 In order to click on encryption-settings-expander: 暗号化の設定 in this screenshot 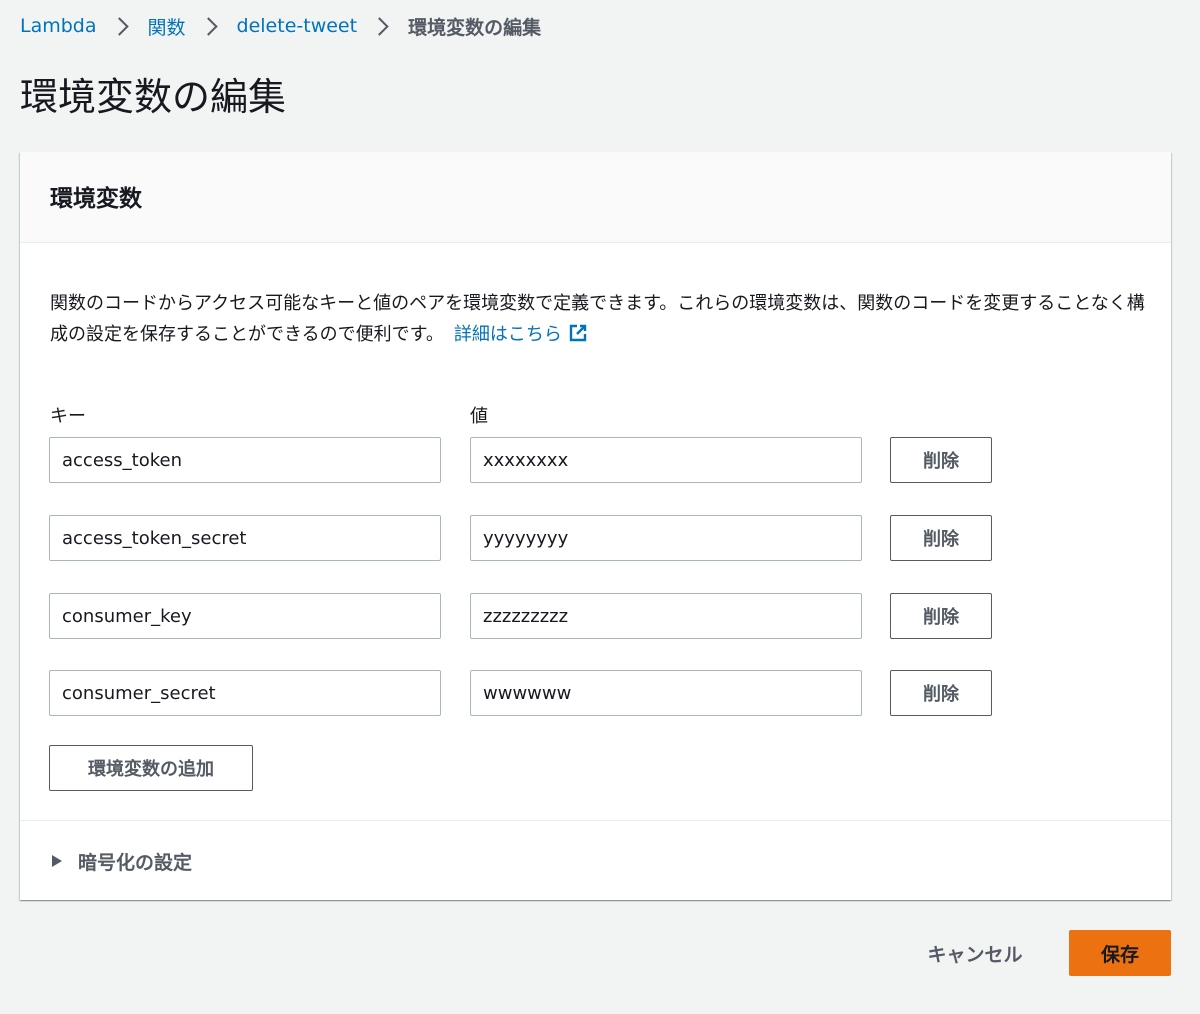, I will do `click(121, 861)`.